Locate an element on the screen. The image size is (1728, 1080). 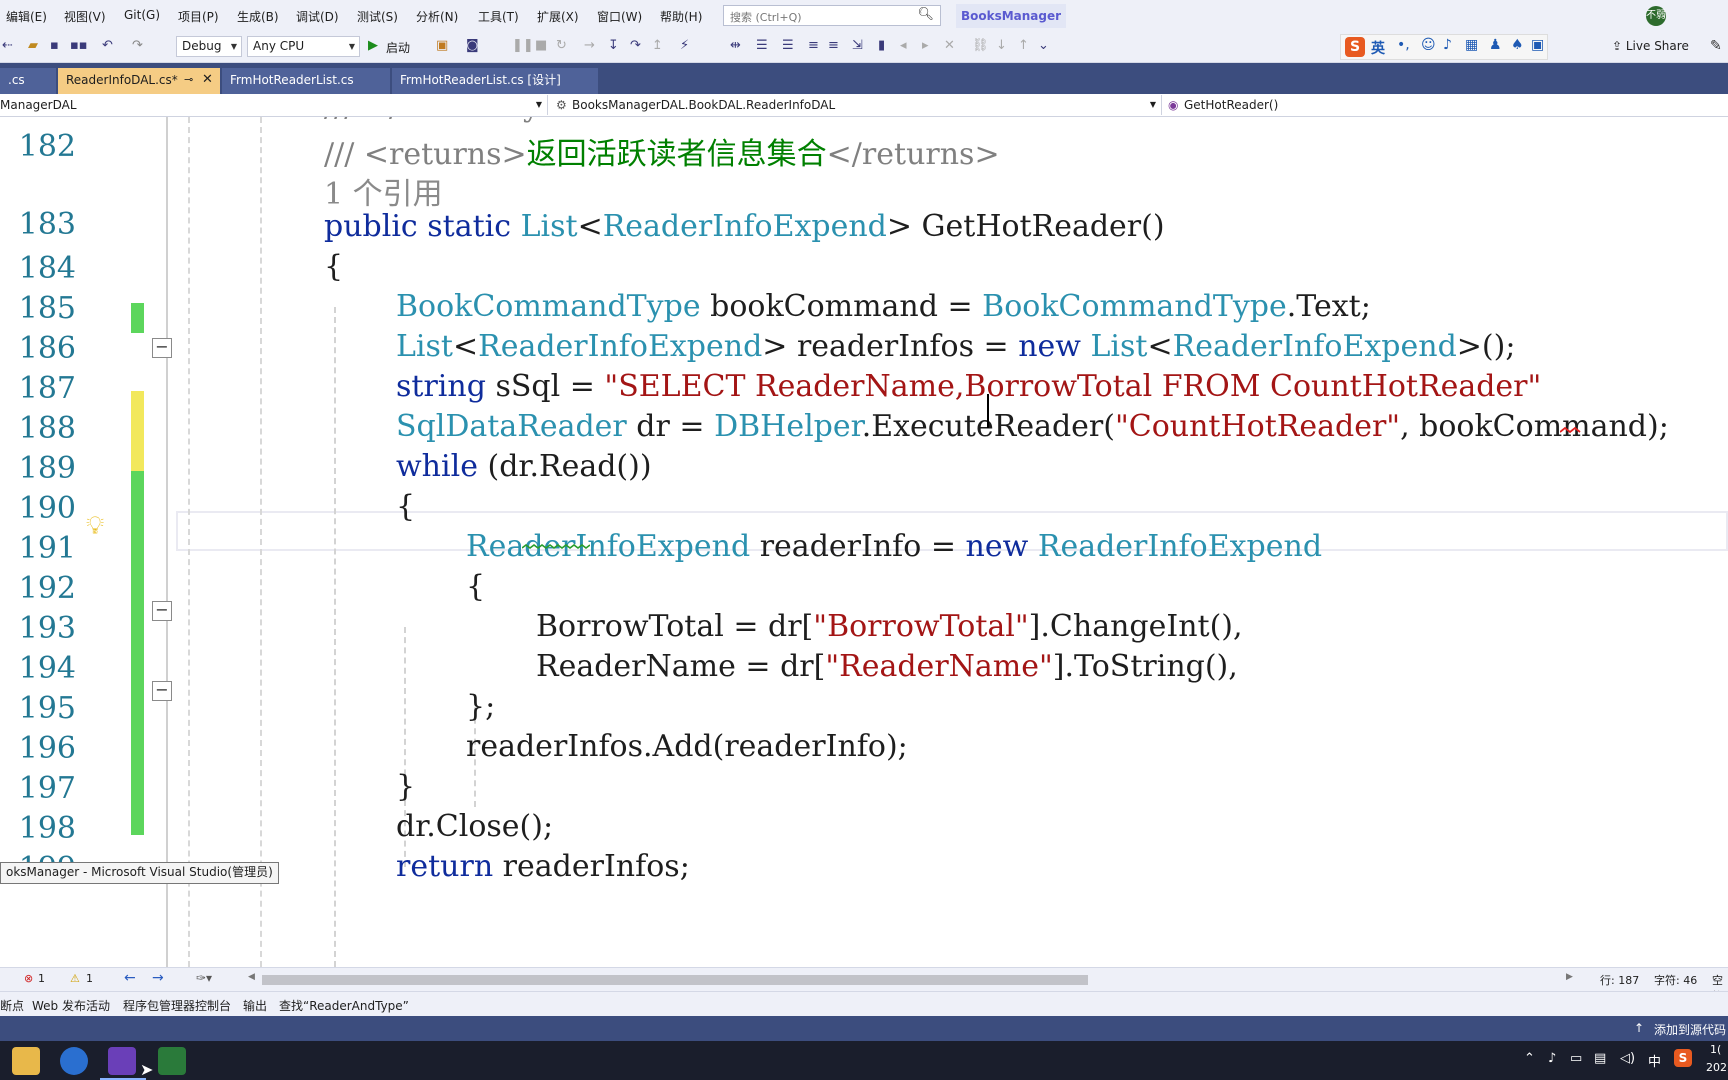
arrow-down-icon: ↓ is located at coordinates (1001, 45).